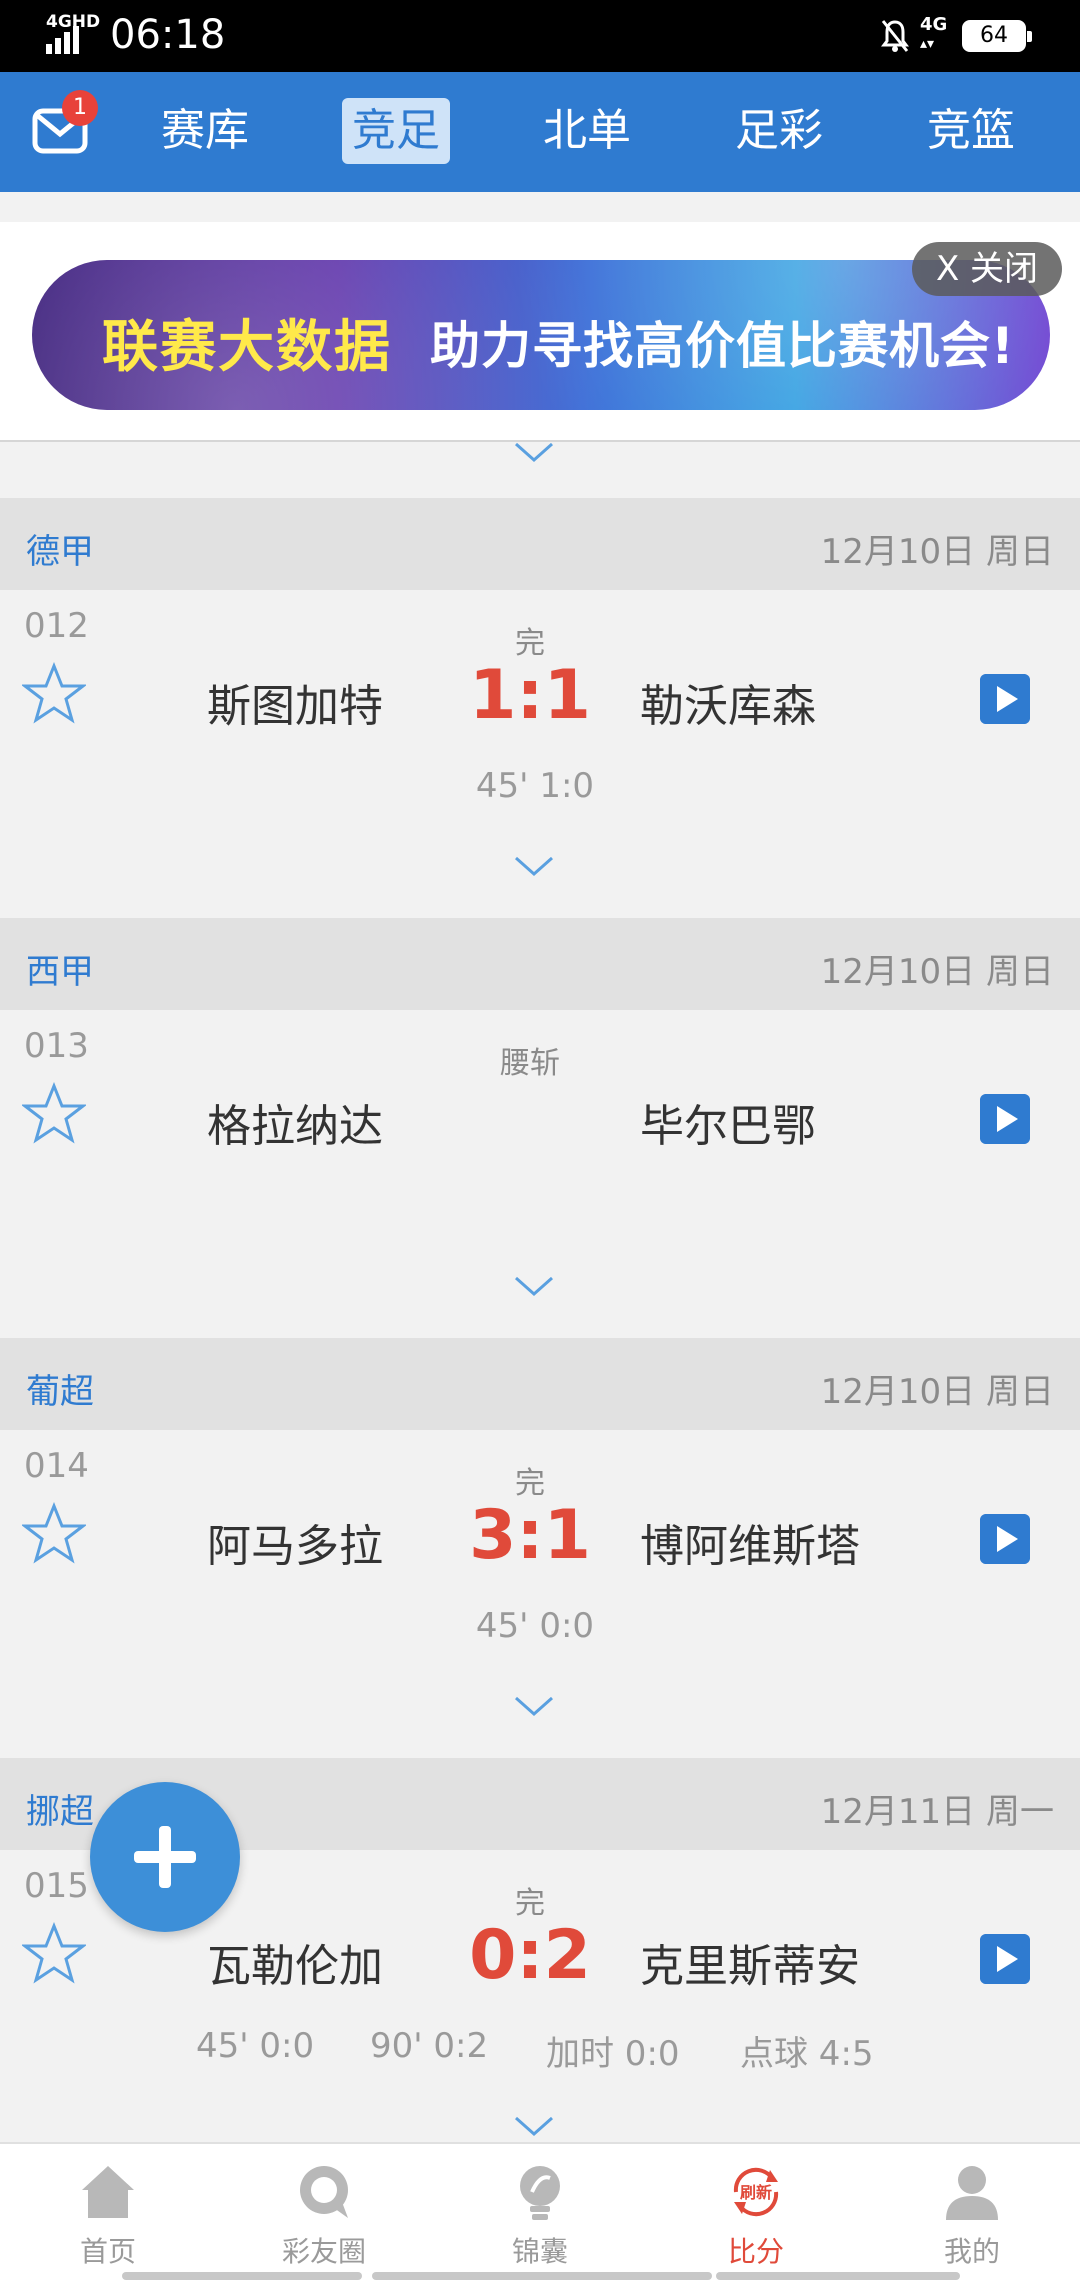 This screenshot has width=1080, height=2280. I want to click on match-number: 013, so click(56, 1046).